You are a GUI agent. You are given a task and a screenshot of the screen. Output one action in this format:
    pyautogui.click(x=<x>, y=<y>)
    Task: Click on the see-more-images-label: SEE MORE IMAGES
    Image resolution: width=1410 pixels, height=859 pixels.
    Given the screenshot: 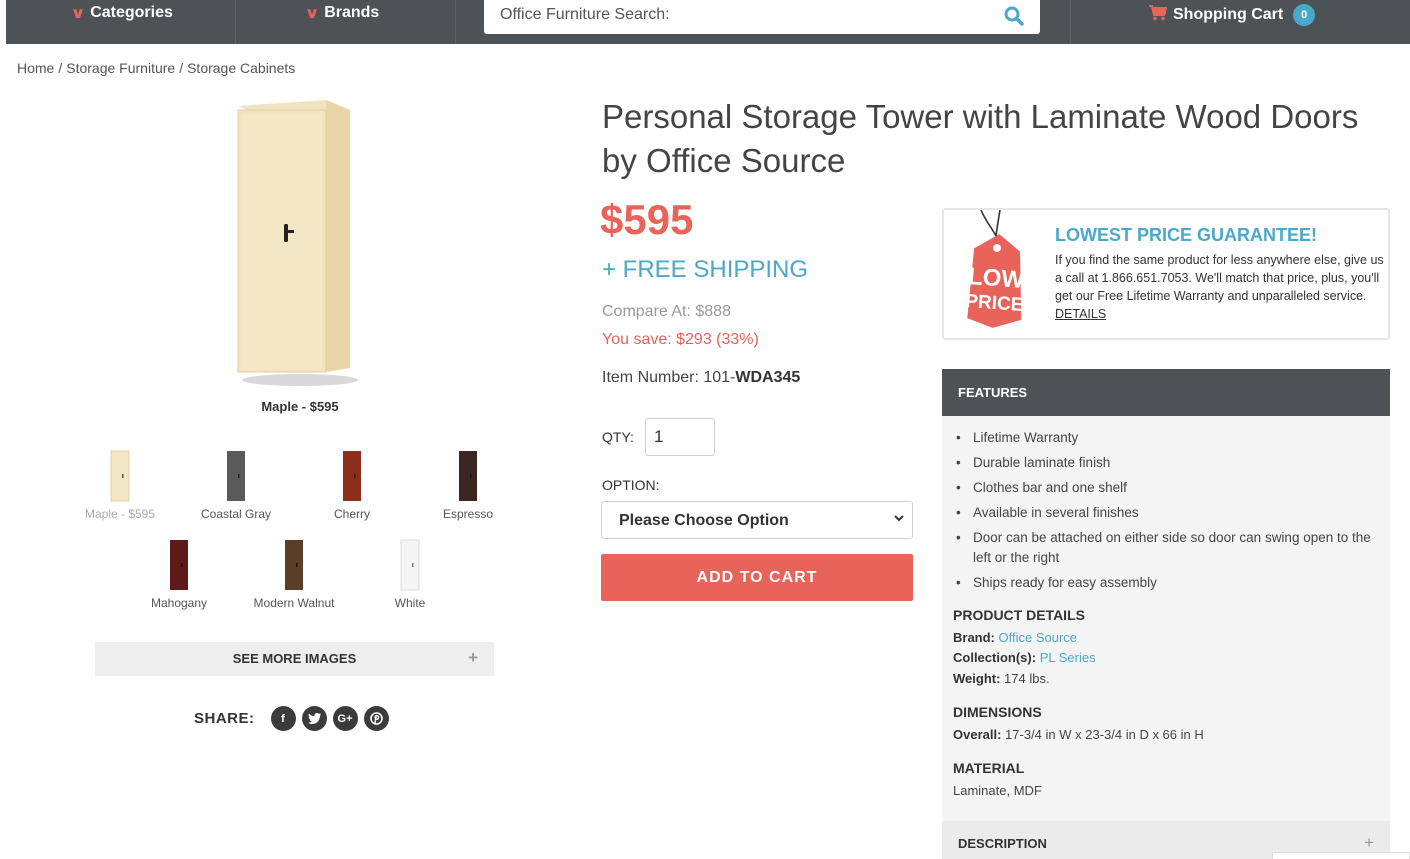 What is the action you would take?
    pyautogui.click(x=294, y=658)
    